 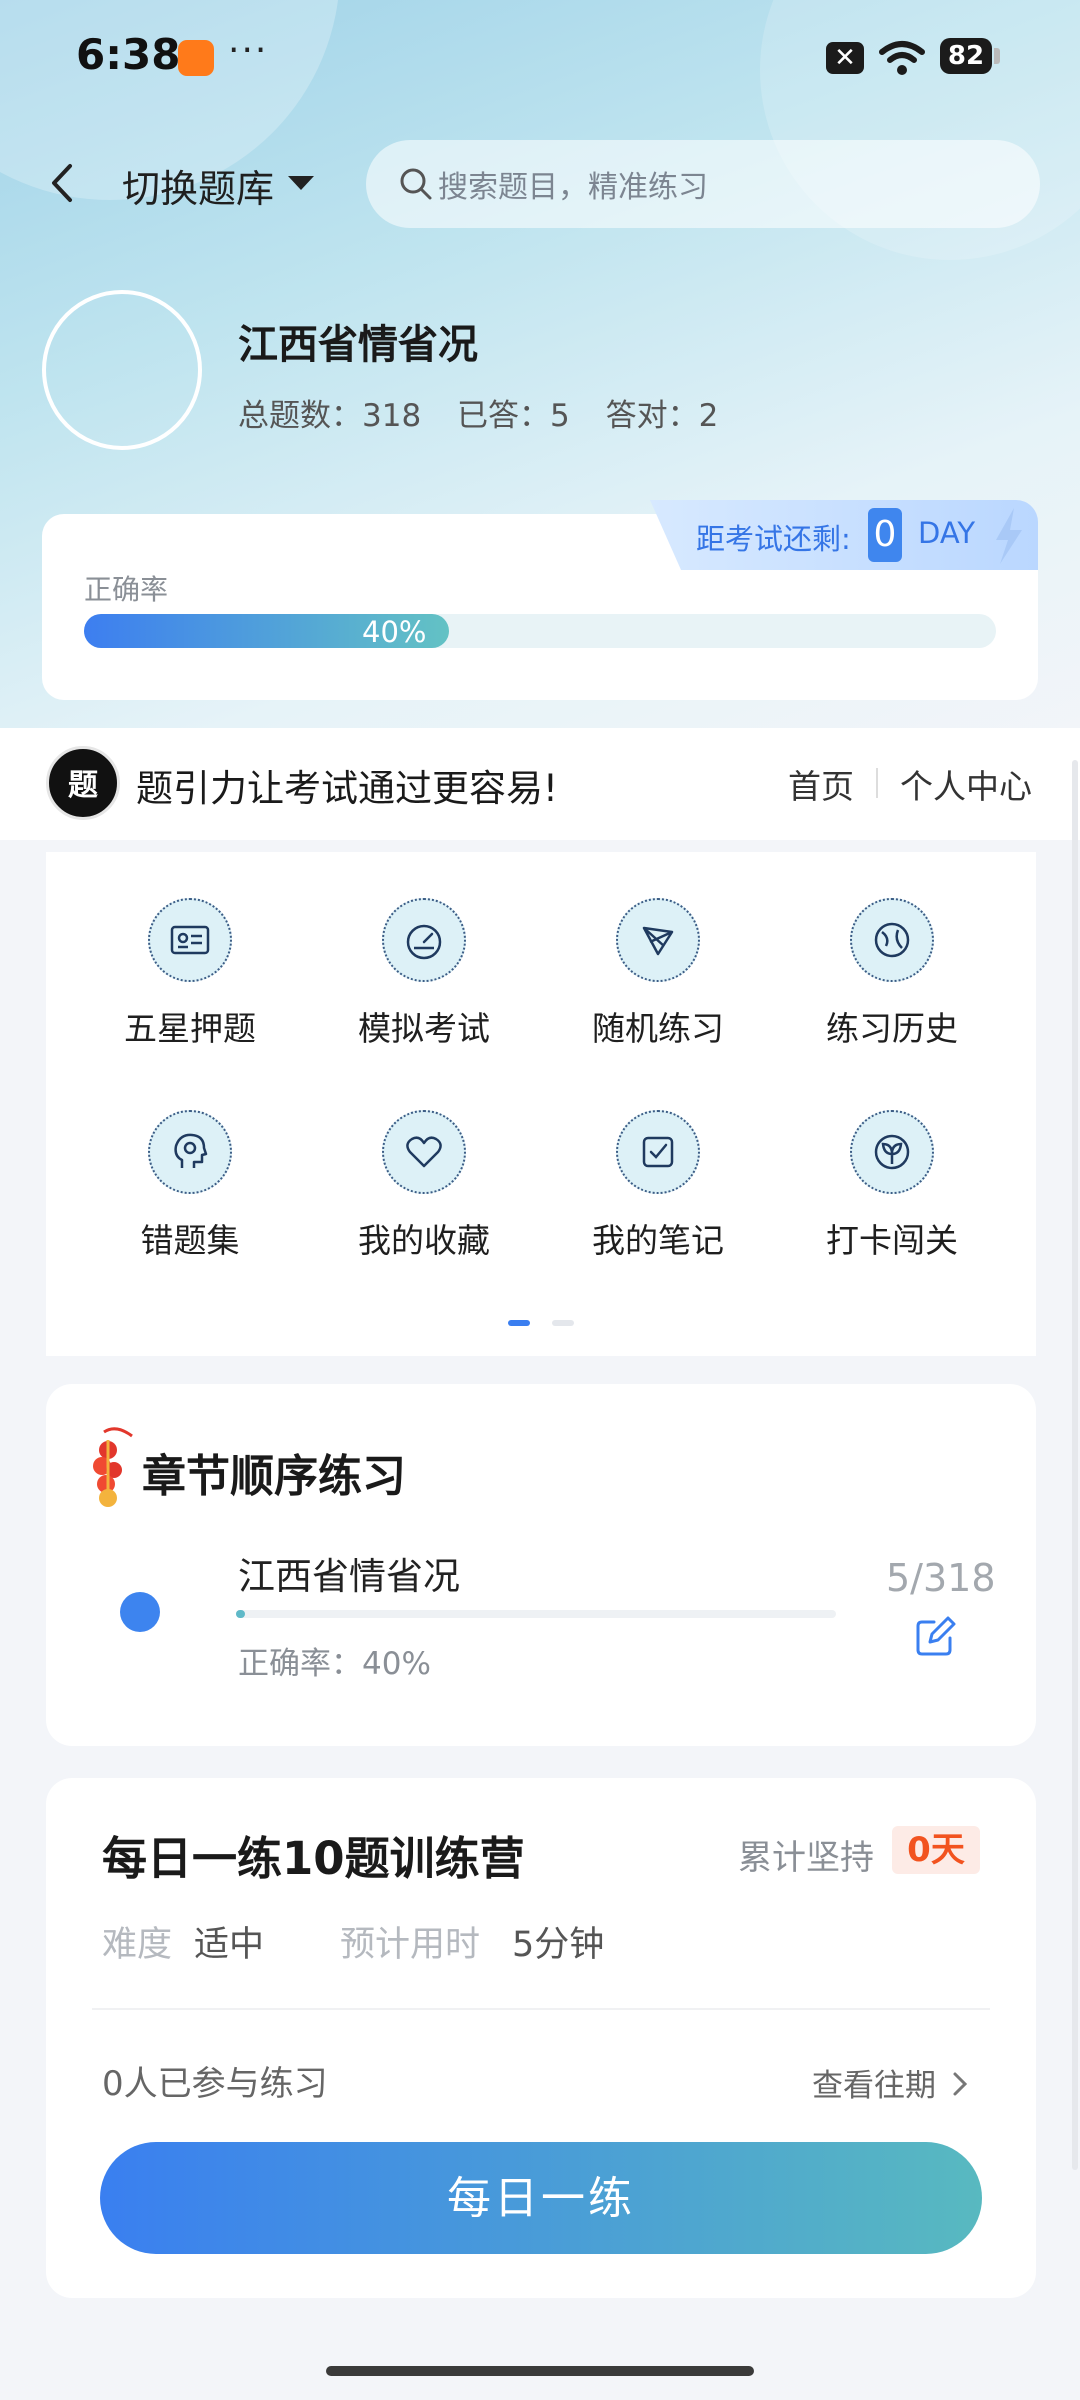 What do you see at coordinates (190, 988) in the screenshot?
I see `tool-five-star: 五星押题` at bounding box center [190, 988].